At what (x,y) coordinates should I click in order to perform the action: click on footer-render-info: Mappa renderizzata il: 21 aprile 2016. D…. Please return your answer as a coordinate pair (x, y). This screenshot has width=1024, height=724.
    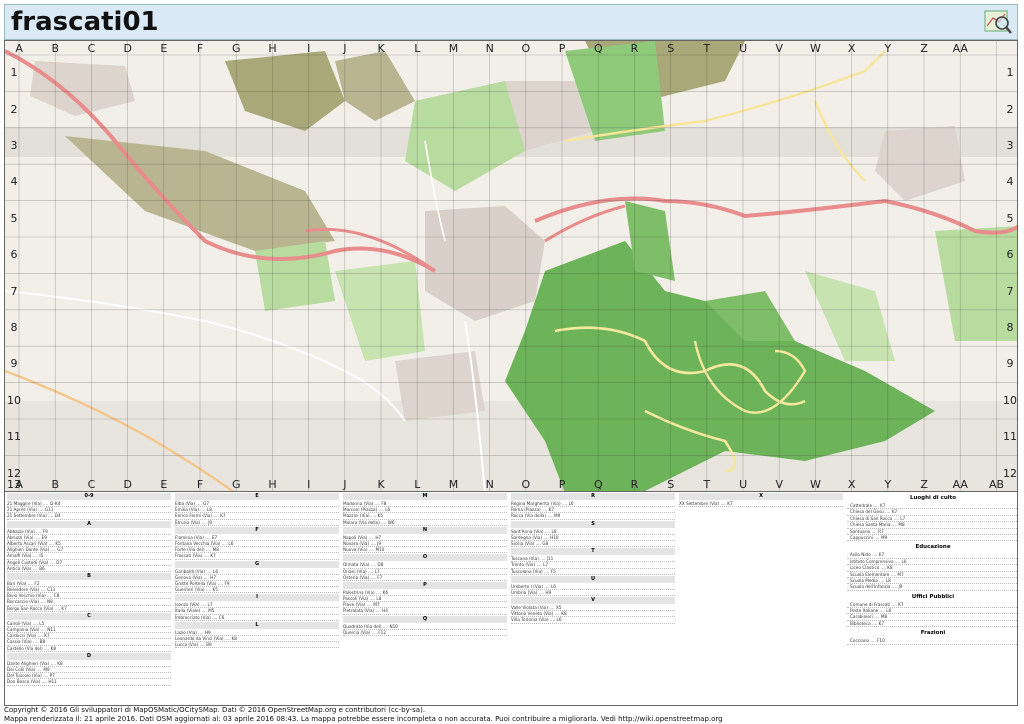
    Looking at the image, I should click on (363, 719).